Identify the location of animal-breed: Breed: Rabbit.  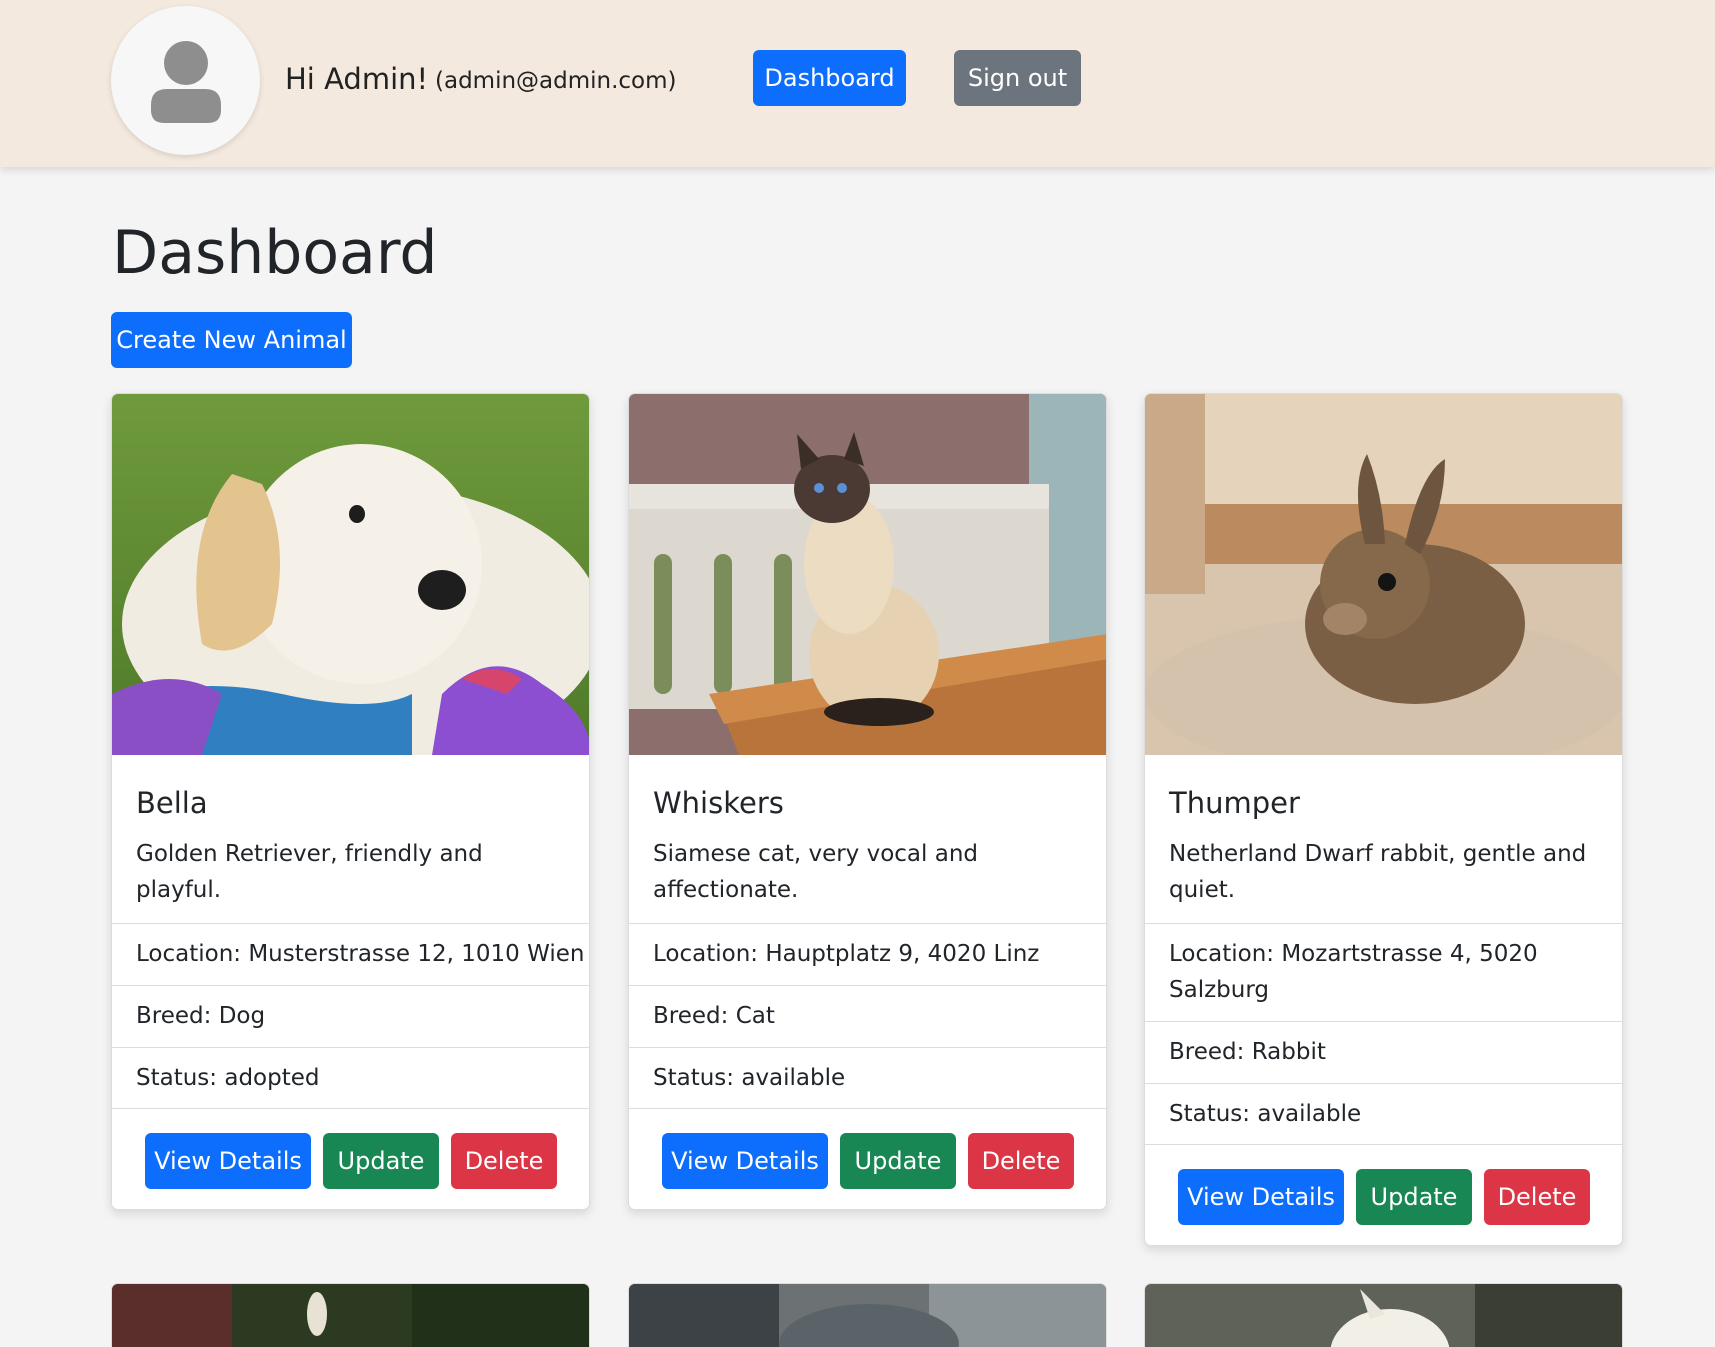
(1383, 1052).